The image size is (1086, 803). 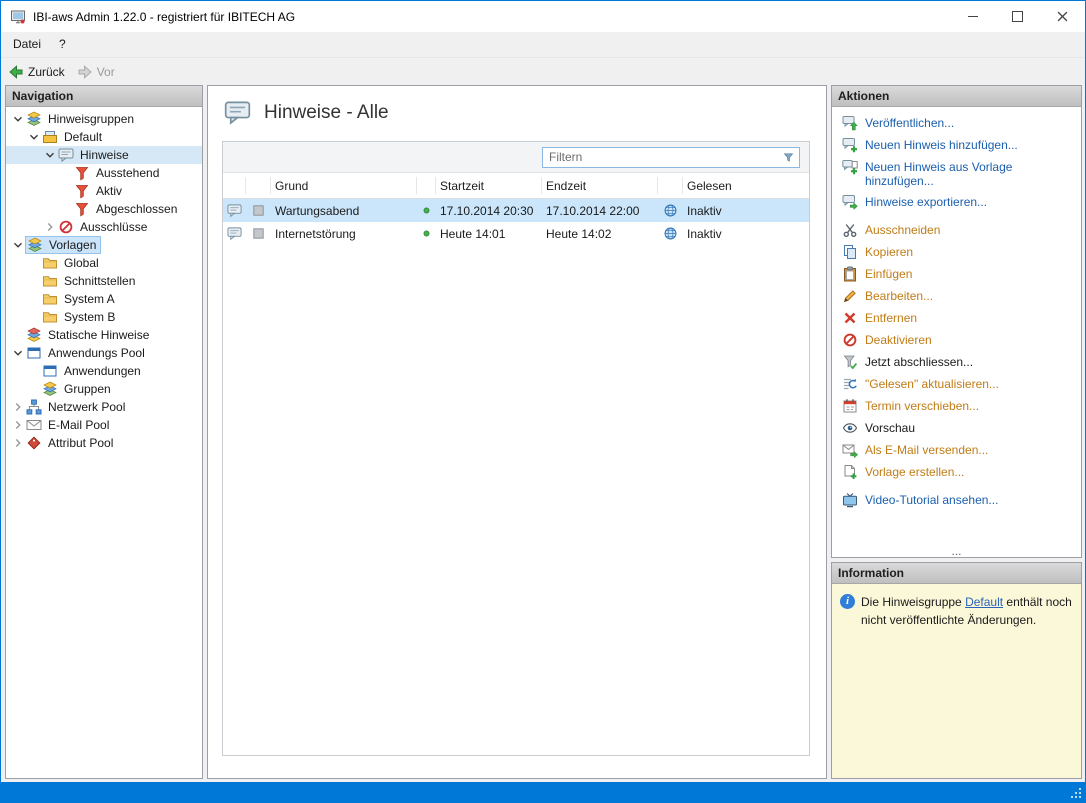 I want to click on tree-item-gruppen: Gruppen, so click(x=104, y=389).